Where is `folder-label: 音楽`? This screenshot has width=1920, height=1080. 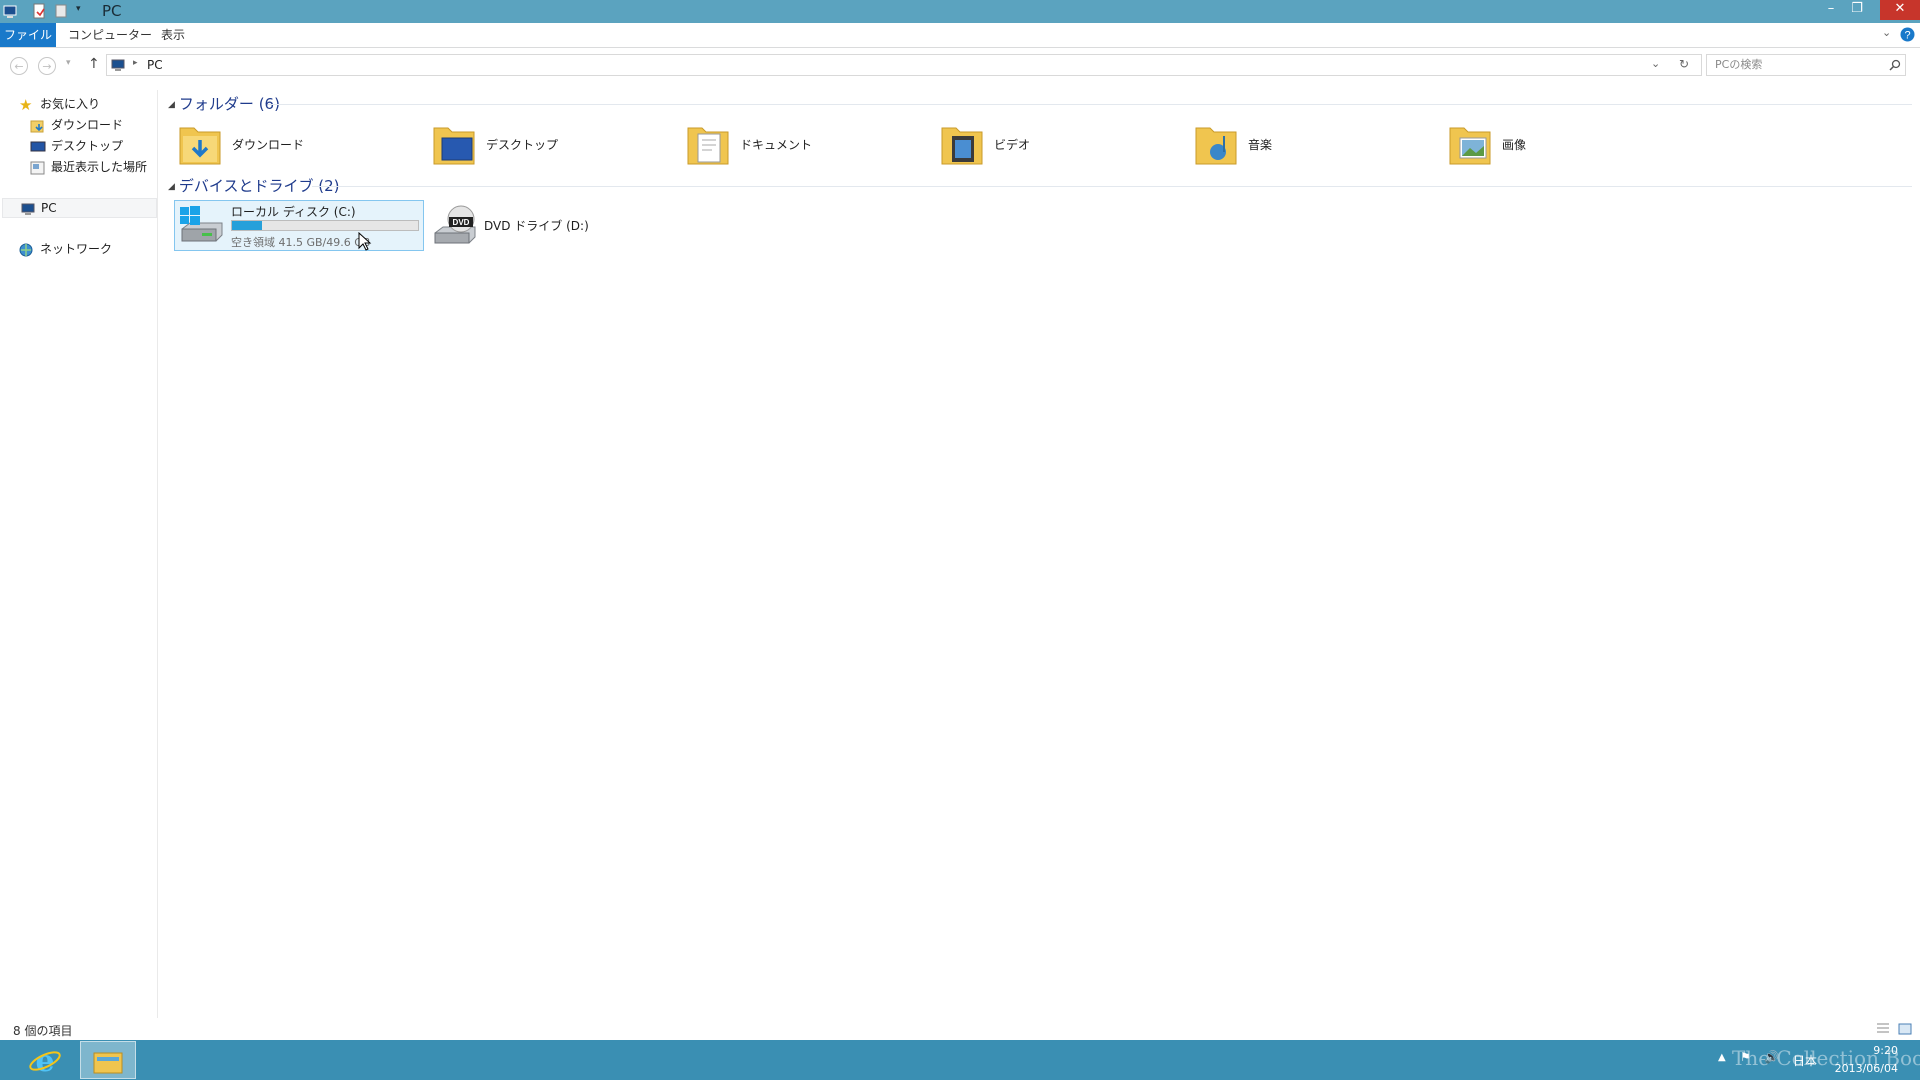
folder-label: 音楽 is located at coordinates (1260, 145).